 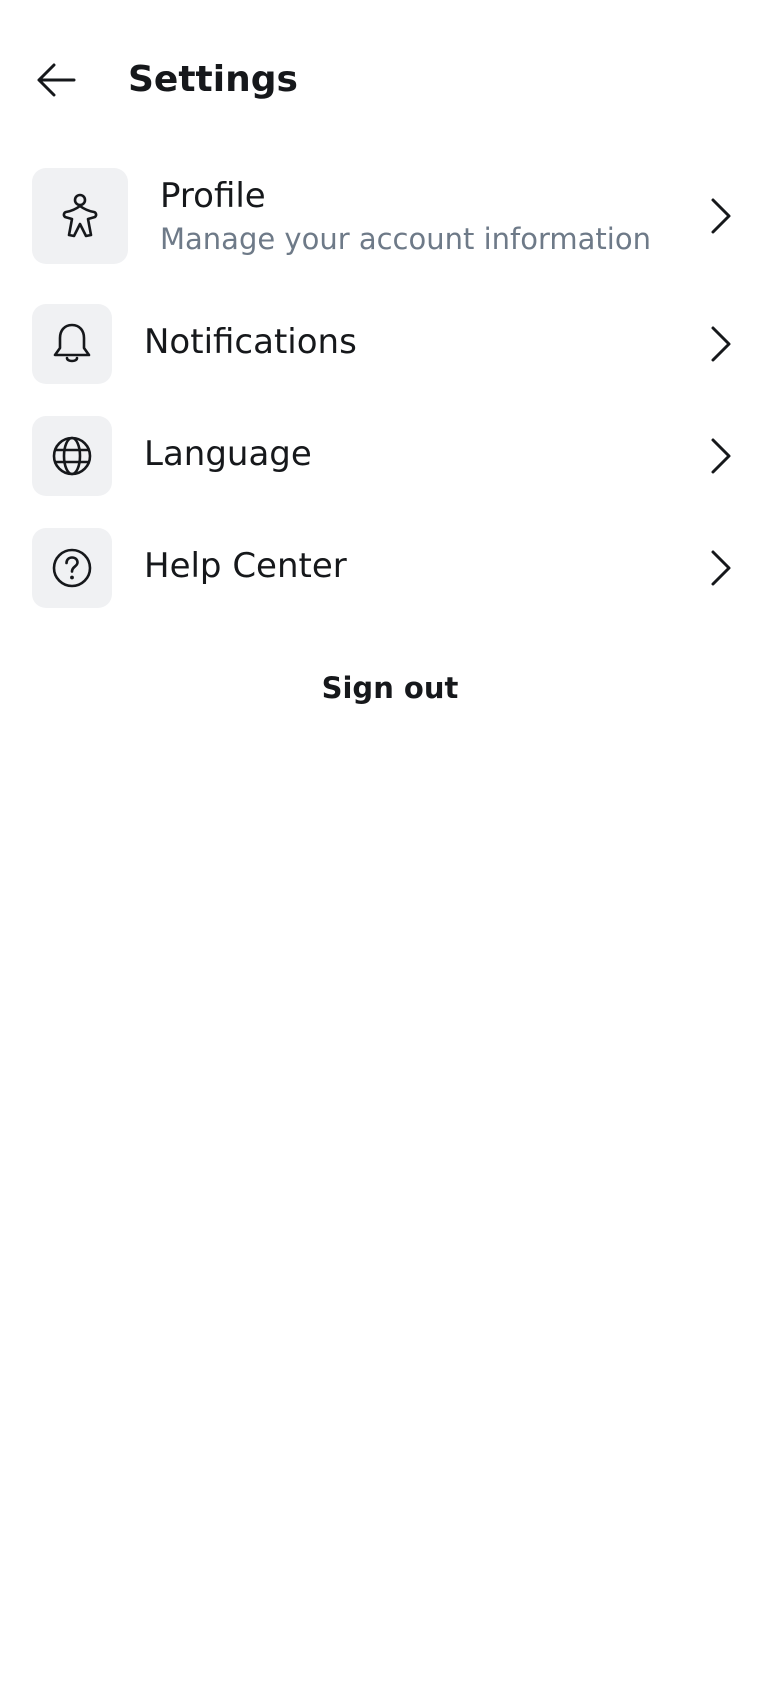 I want to click on person-icon, so click(x=80, y=215).